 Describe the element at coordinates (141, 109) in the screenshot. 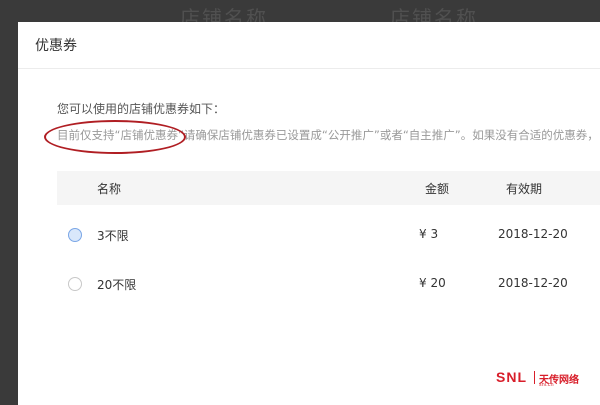

I see `intro-text: 您可以使用的店铺优惠券如下：` at that location.